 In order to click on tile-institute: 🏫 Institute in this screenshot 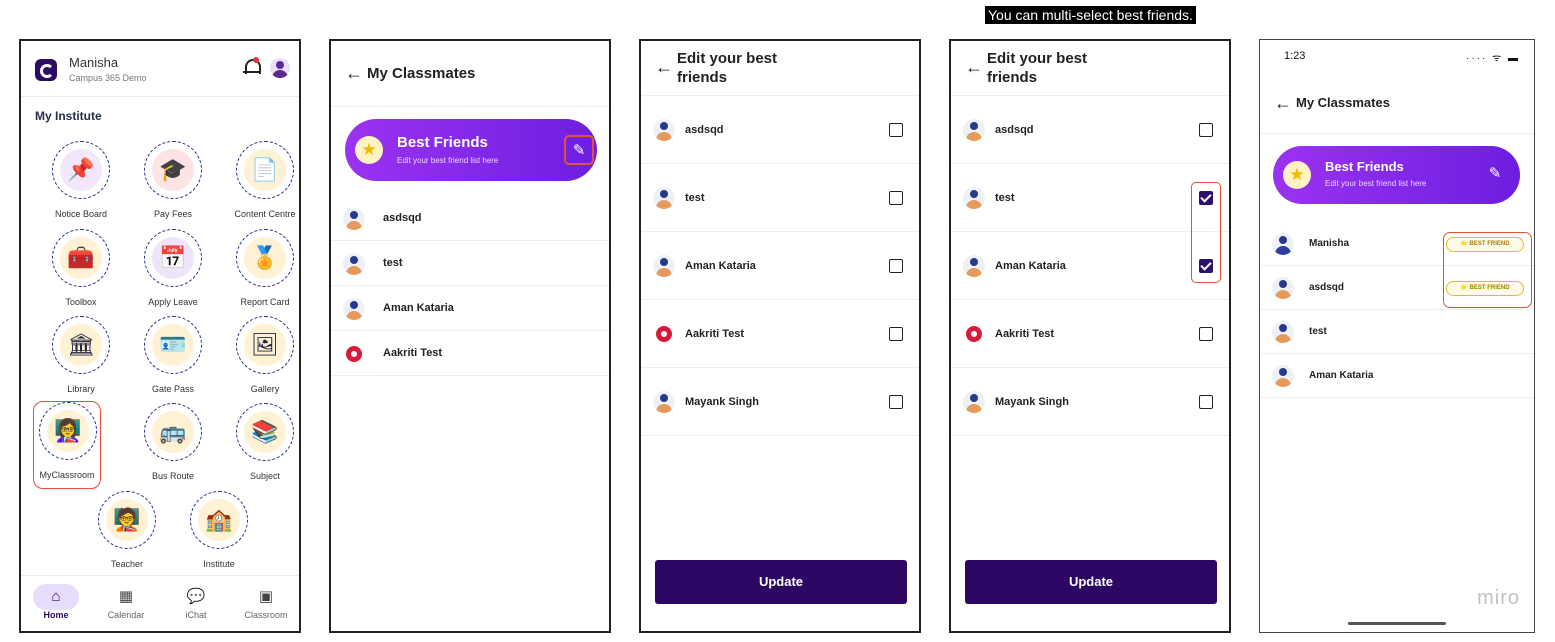, I will do `click(219, 533)`.